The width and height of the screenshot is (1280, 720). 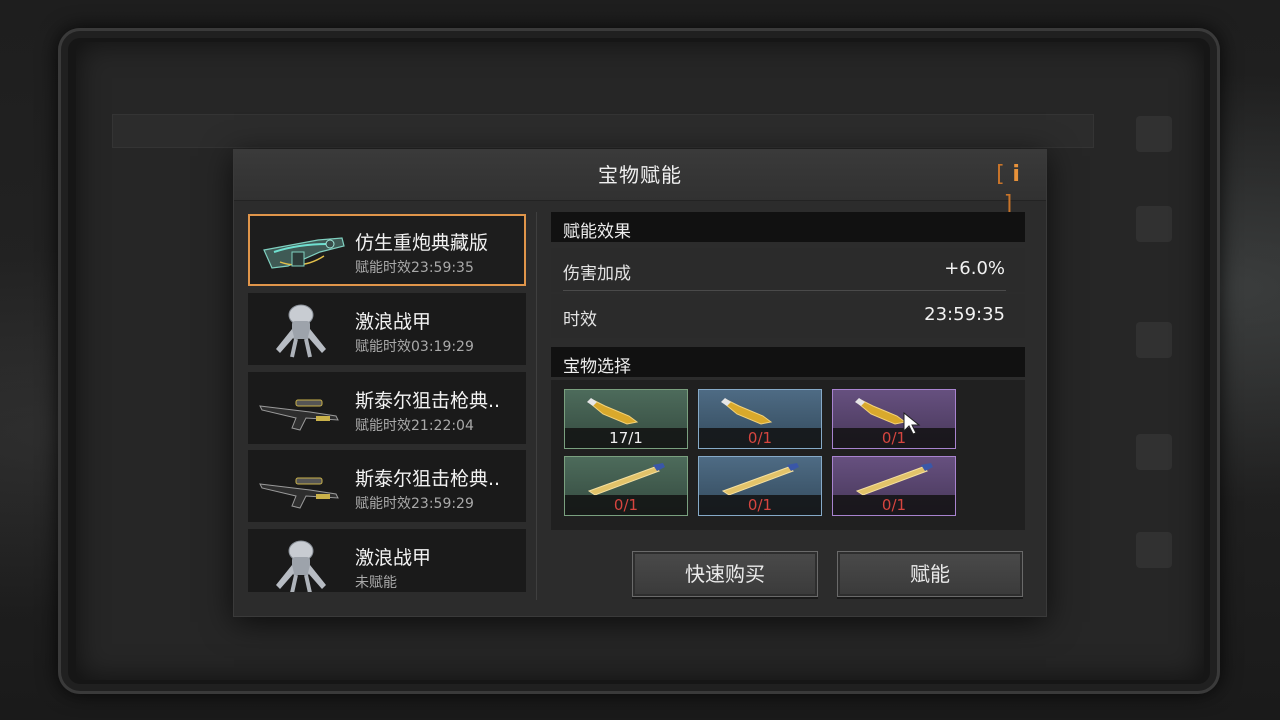 What do you see at coordinates (930, 574) in the screenshot?
I see `empower-button: 赋能` at bounding box center [930, 574].